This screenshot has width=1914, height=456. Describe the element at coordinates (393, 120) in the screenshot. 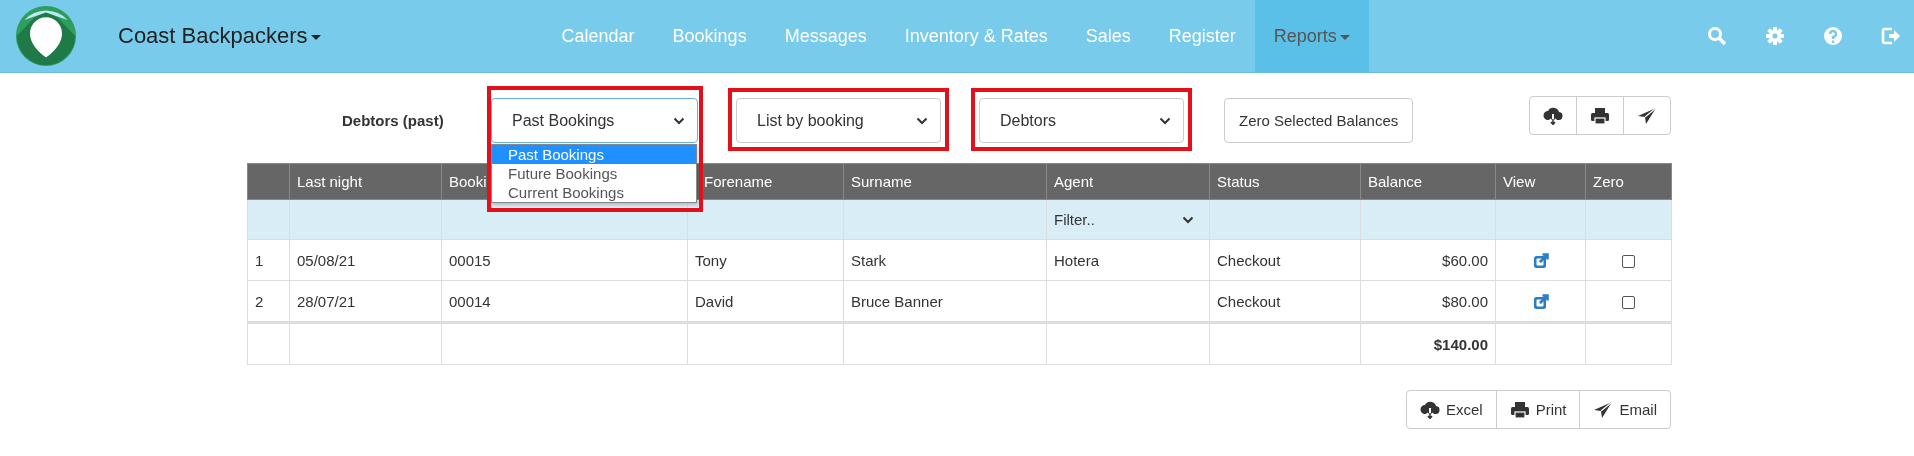

I see `report-title: Debtors (past)` at that location.